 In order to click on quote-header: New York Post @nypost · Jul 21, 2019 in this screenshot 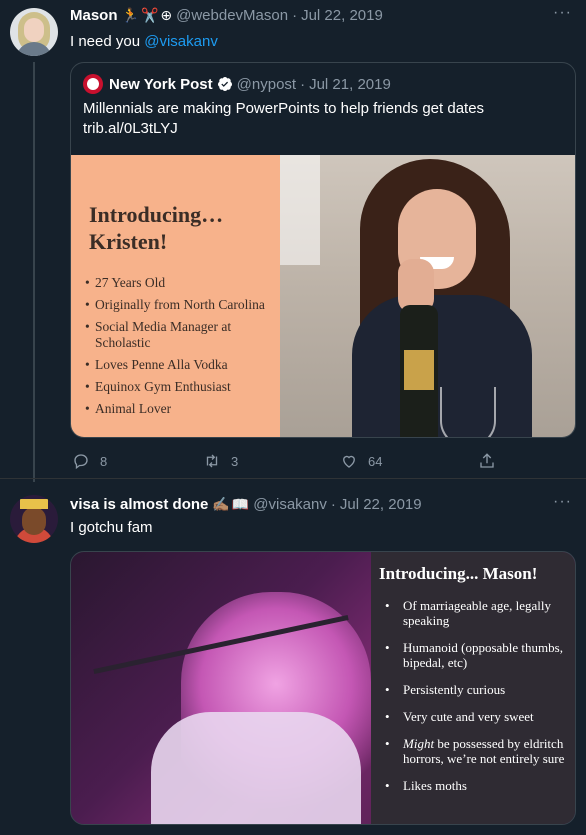, I will do `click(237, 84)`.